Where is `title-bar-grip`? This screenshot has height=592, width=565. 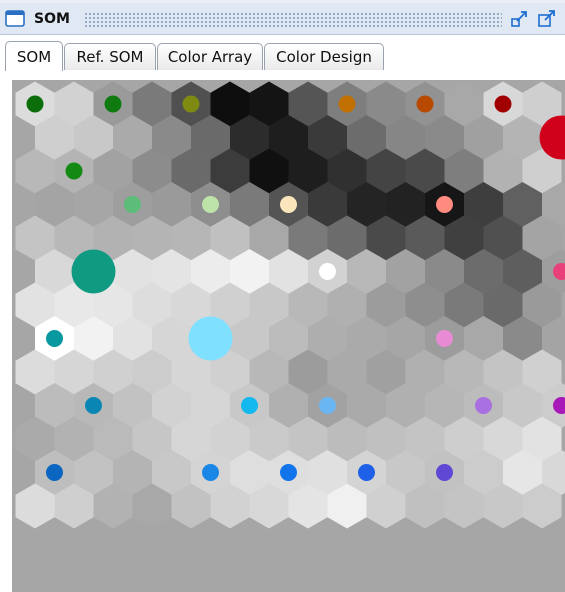
title-bar-grip is located at coordinates (293, 19).